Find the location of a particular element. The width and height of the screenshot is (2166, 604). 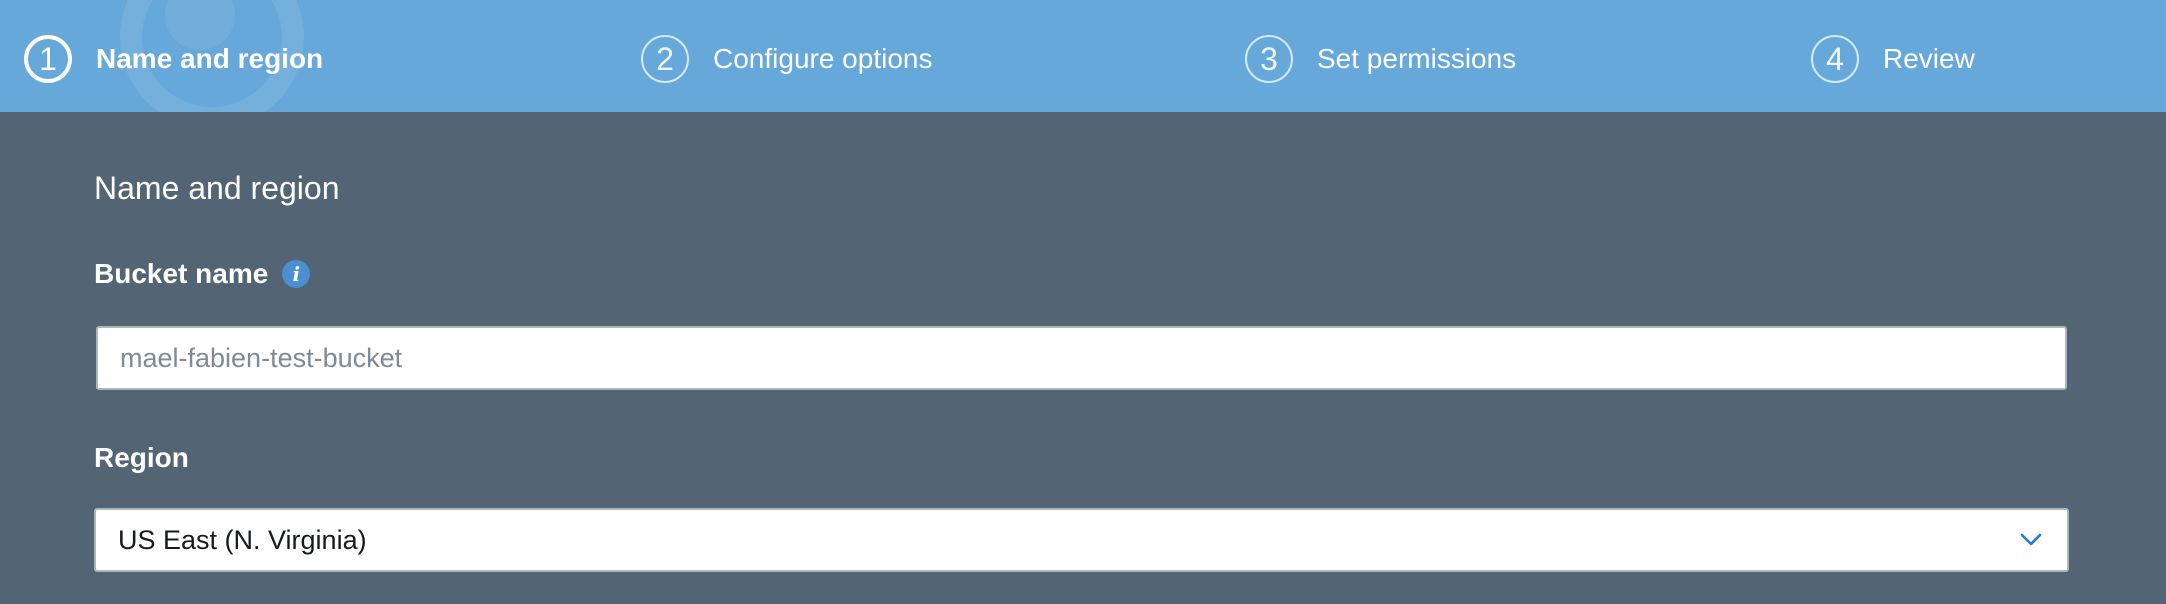

step-number: 3 is located at coordinates (1269, 59).